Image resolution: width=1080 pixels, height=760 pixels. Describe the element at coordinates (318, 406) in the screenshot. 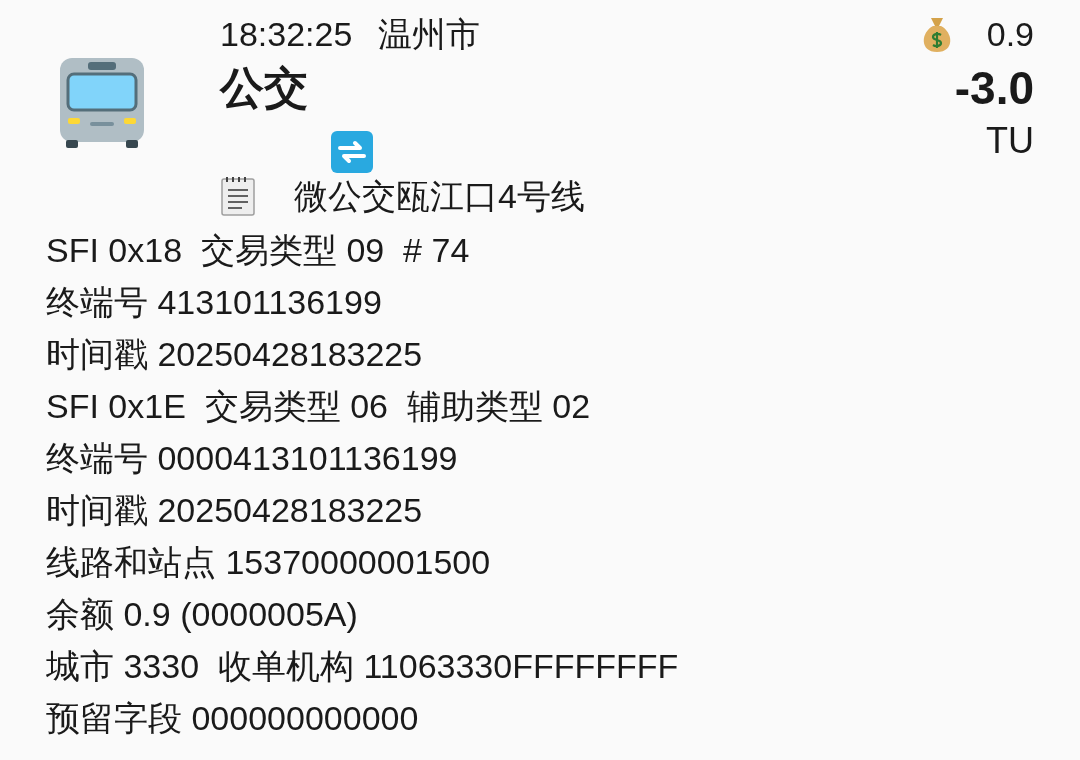

I see `detail-line: SFI 0x1E 交易类型 06 辅助类型 02` at that location.